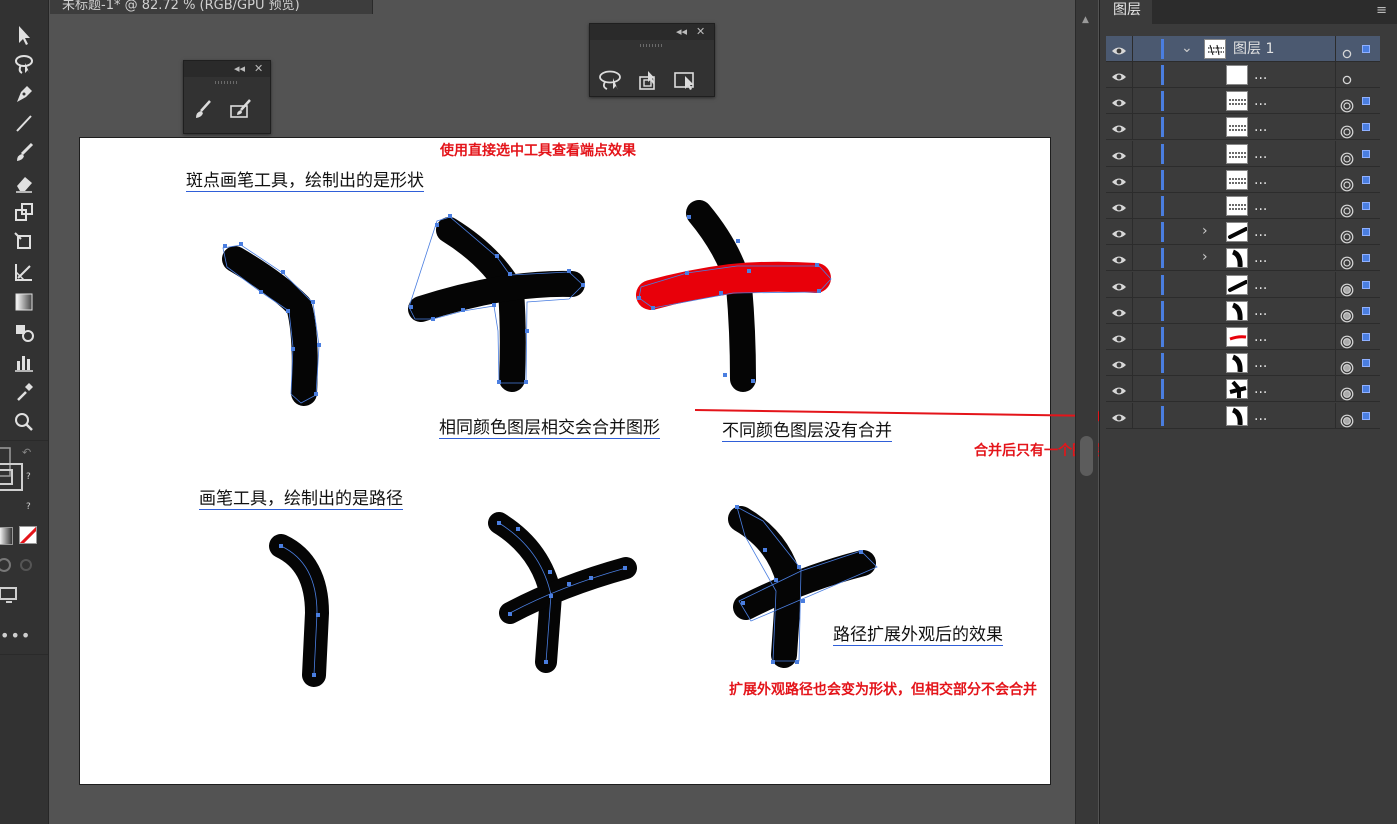  What do you see at coordinates (1253, 49) in the screenshot?
I see `layer-name: 图层 1` at bounding box center [1253, 49].